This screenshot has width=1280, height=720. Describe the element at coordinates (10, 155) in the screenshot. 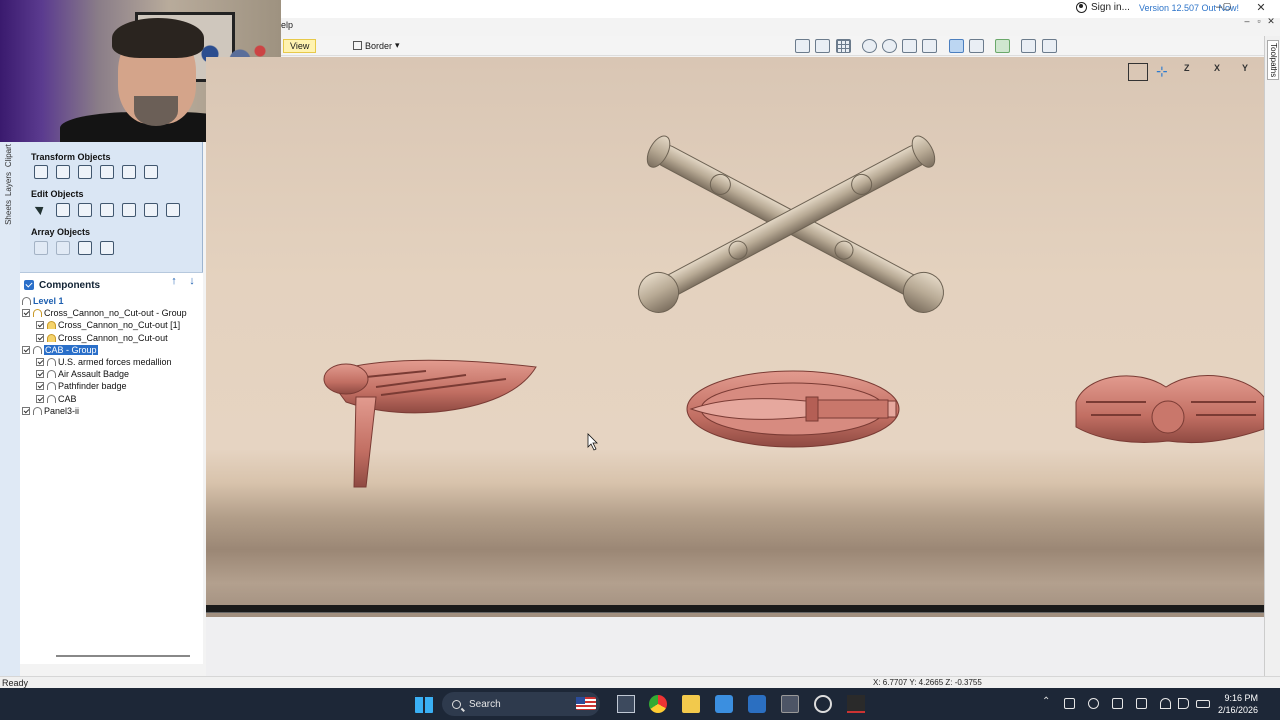

I see `clipart-tab: Clipart` at that location.